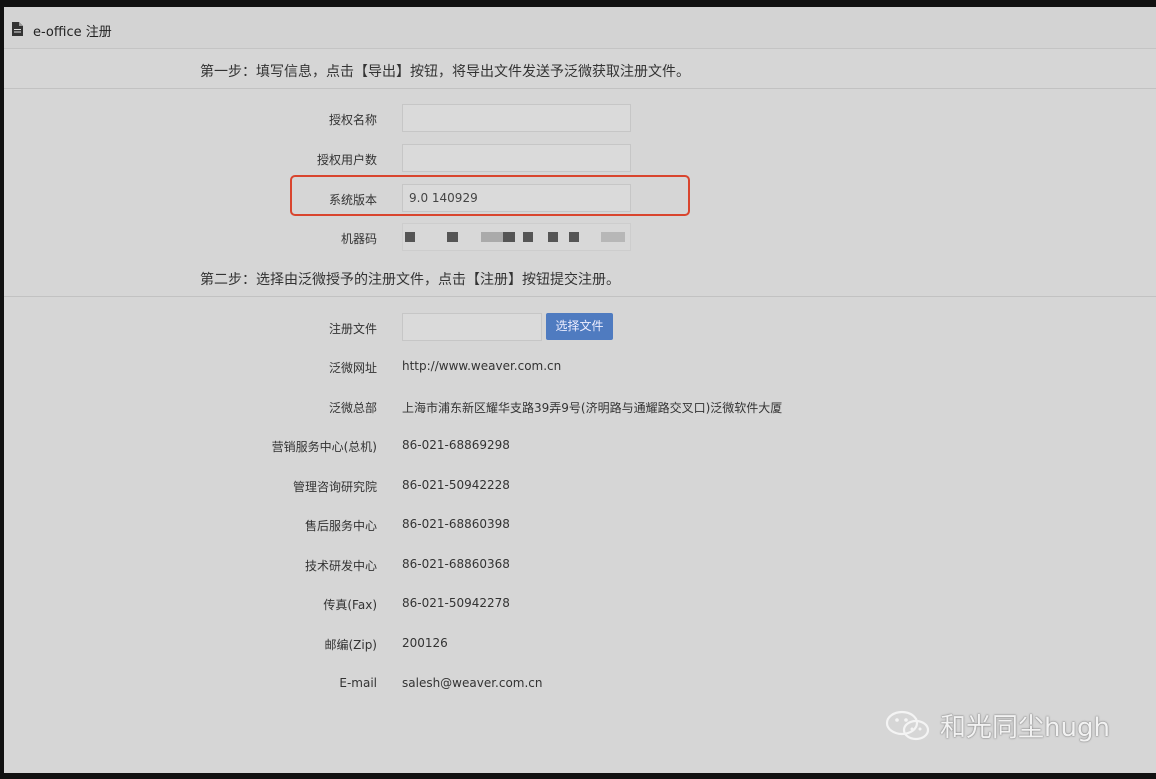 This screenshot has height=779, width=1156. What do you see at coordinates (516, 118) in the screenshot?
I see `license-name-input` at bounding box center [516, 118].